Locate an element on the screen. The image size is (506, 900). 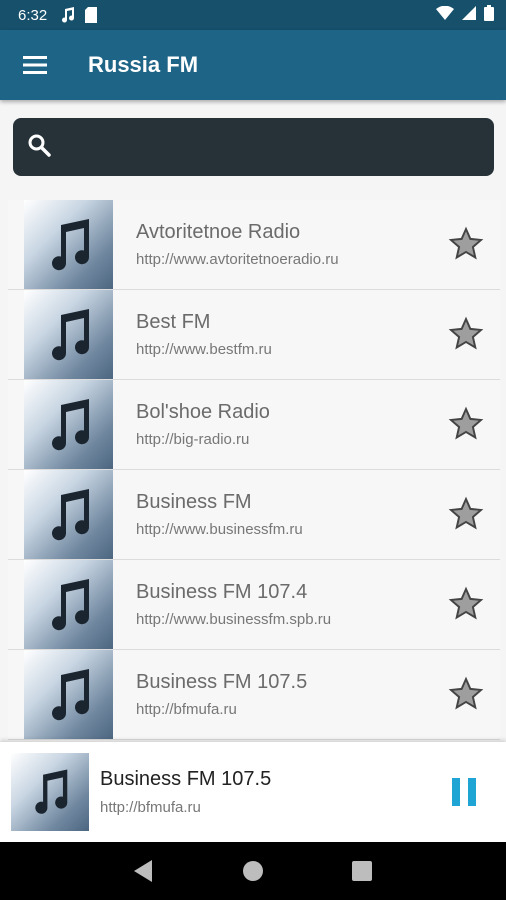
recents-icon is located at coordinates (362, 871).